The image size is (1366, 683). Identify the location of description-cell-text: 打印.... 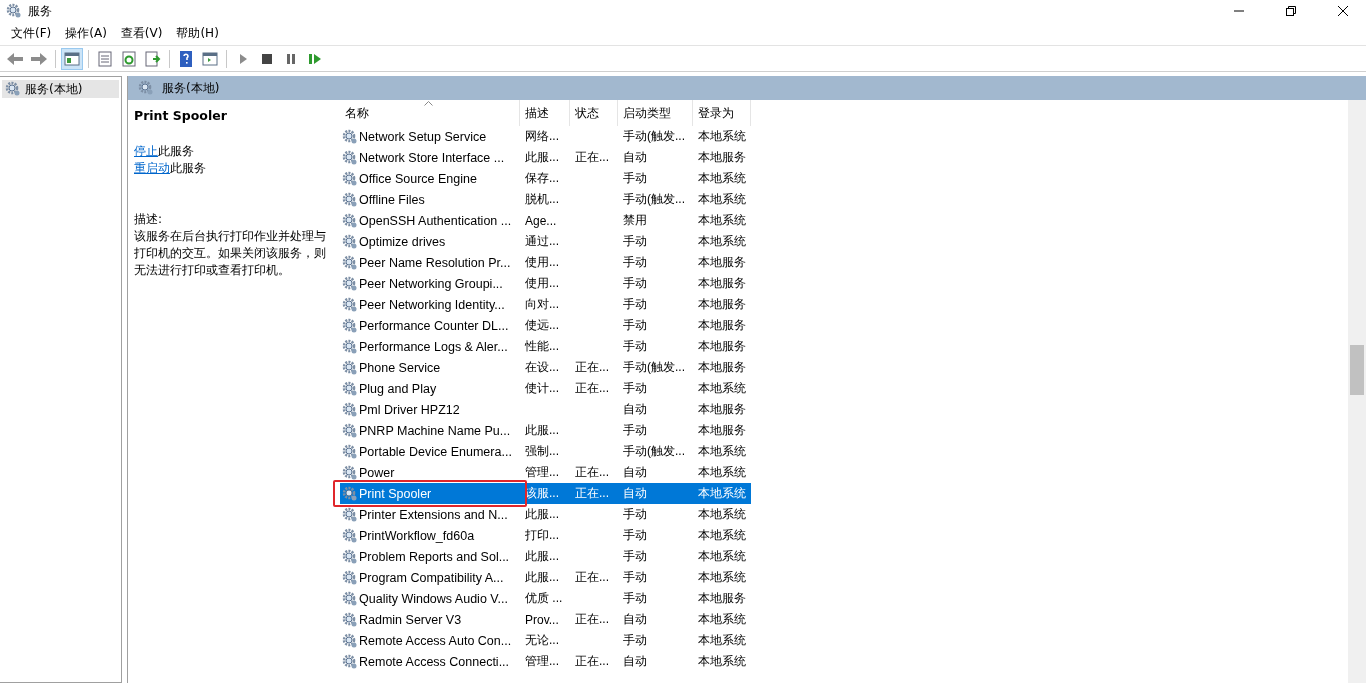
(542, 535).